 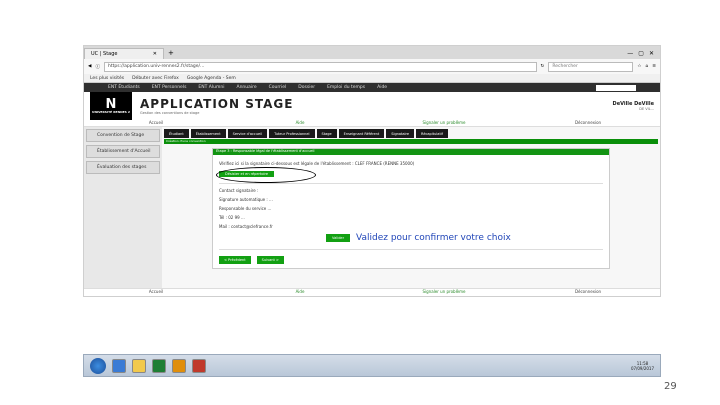 What do you see at coordinates (123, 151) in the screenshot?
I see `sidebar-item-etablissement: Établissement d'Accueil` at bounding box center [123, 151].